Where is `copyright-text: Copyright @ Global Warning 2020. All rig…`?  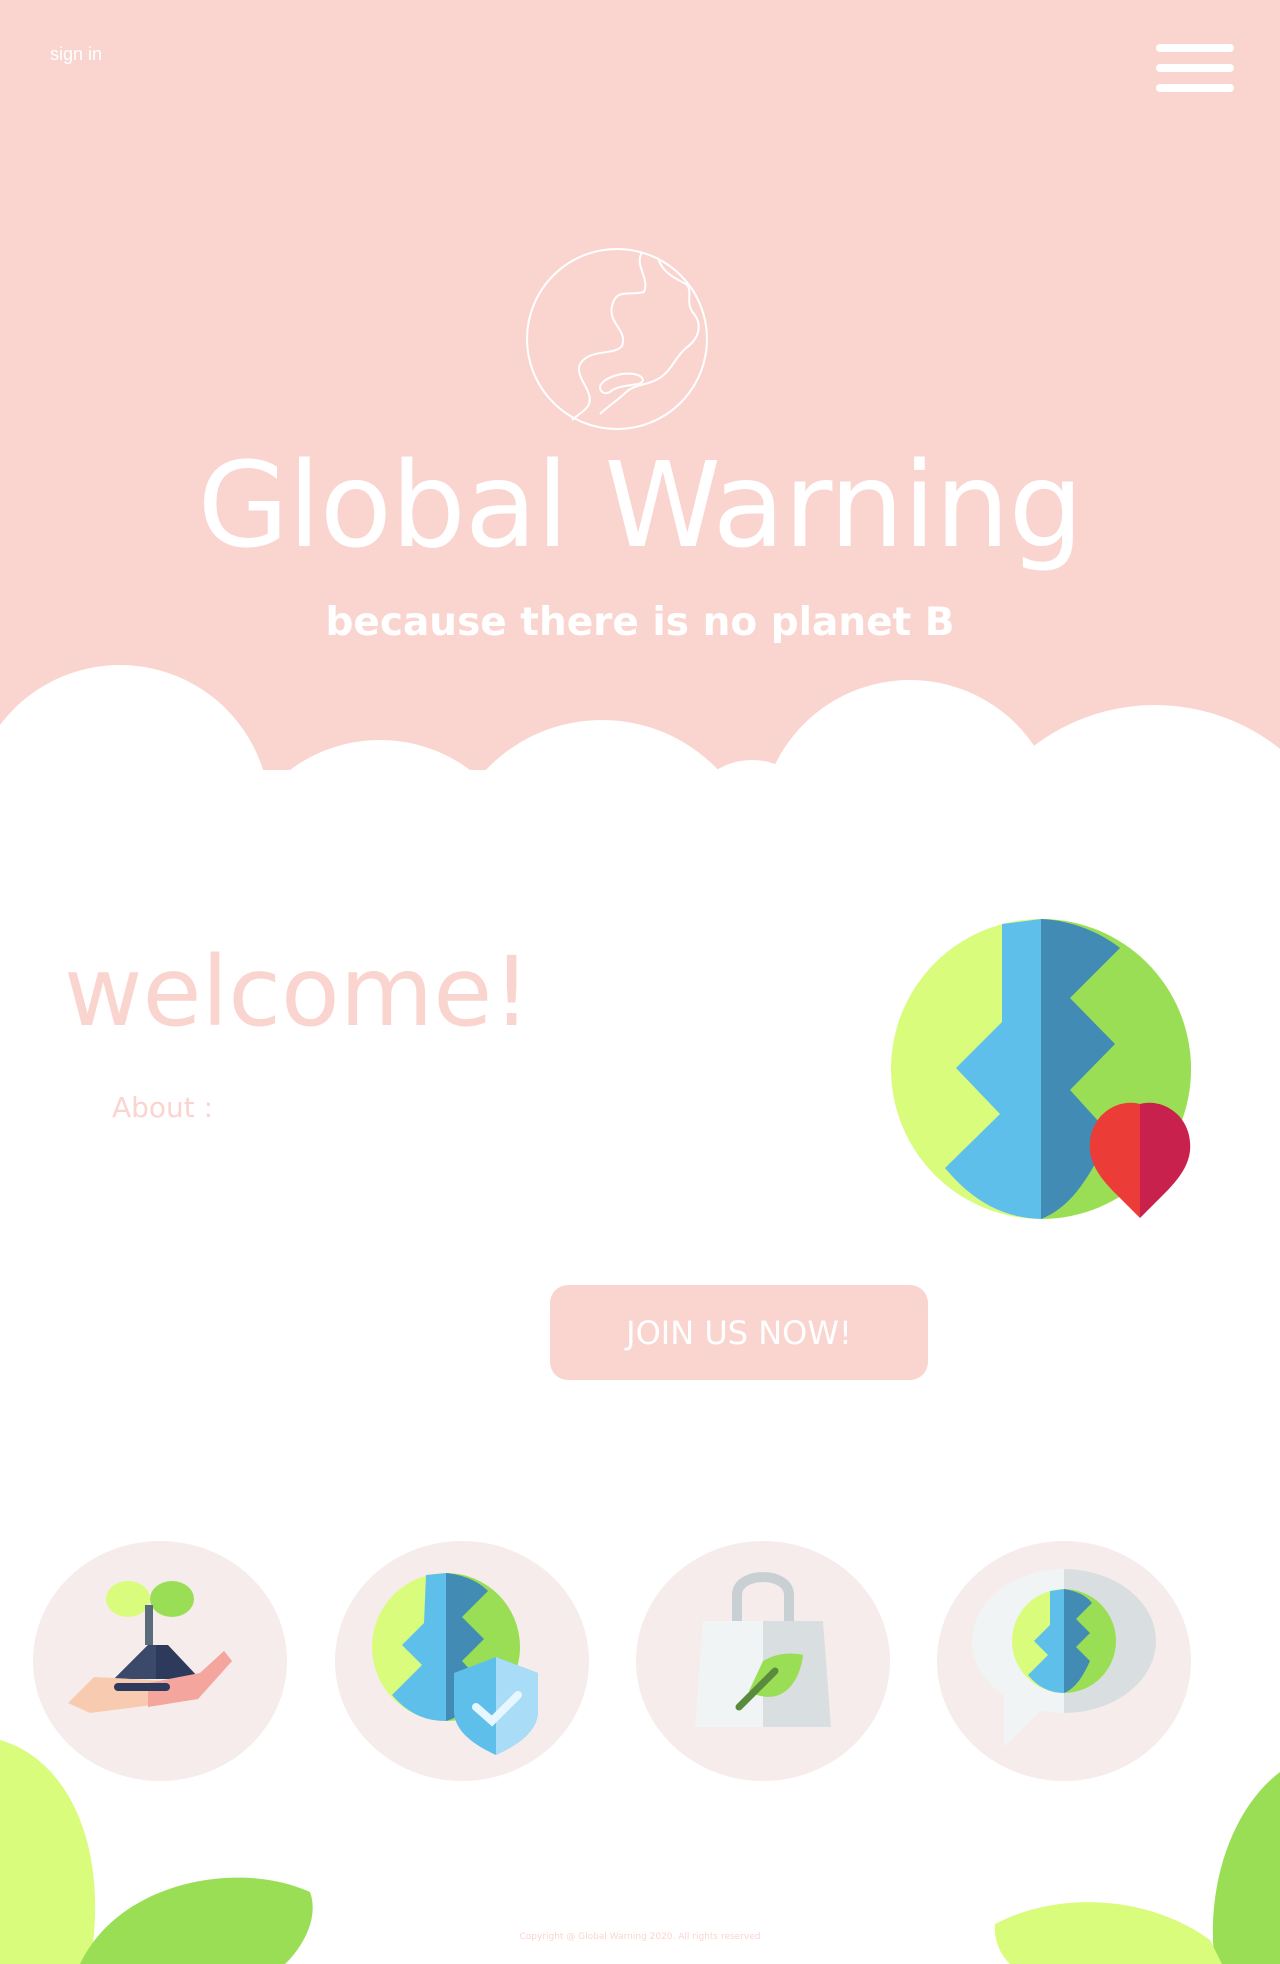 copyright-text: Copyright @ Global Warning 2020. All rig… is located at coordinates (640, 1937).